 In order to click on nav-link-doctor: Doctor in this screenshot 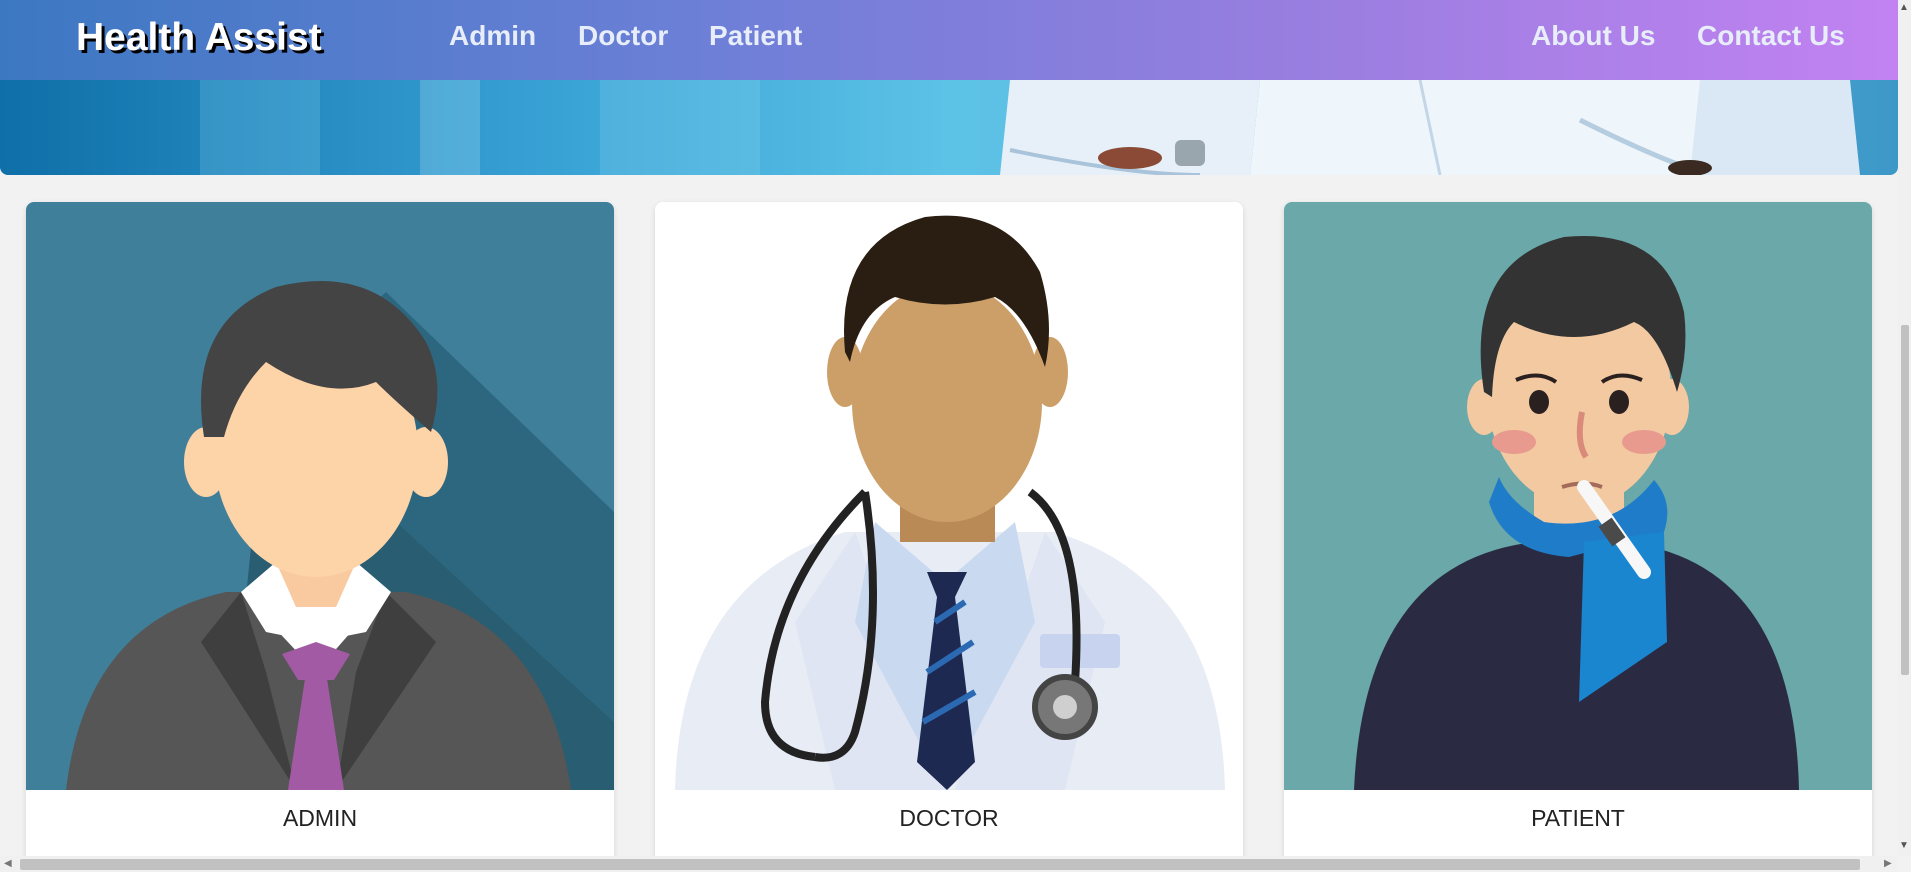, I will do `click(623, 36)`.